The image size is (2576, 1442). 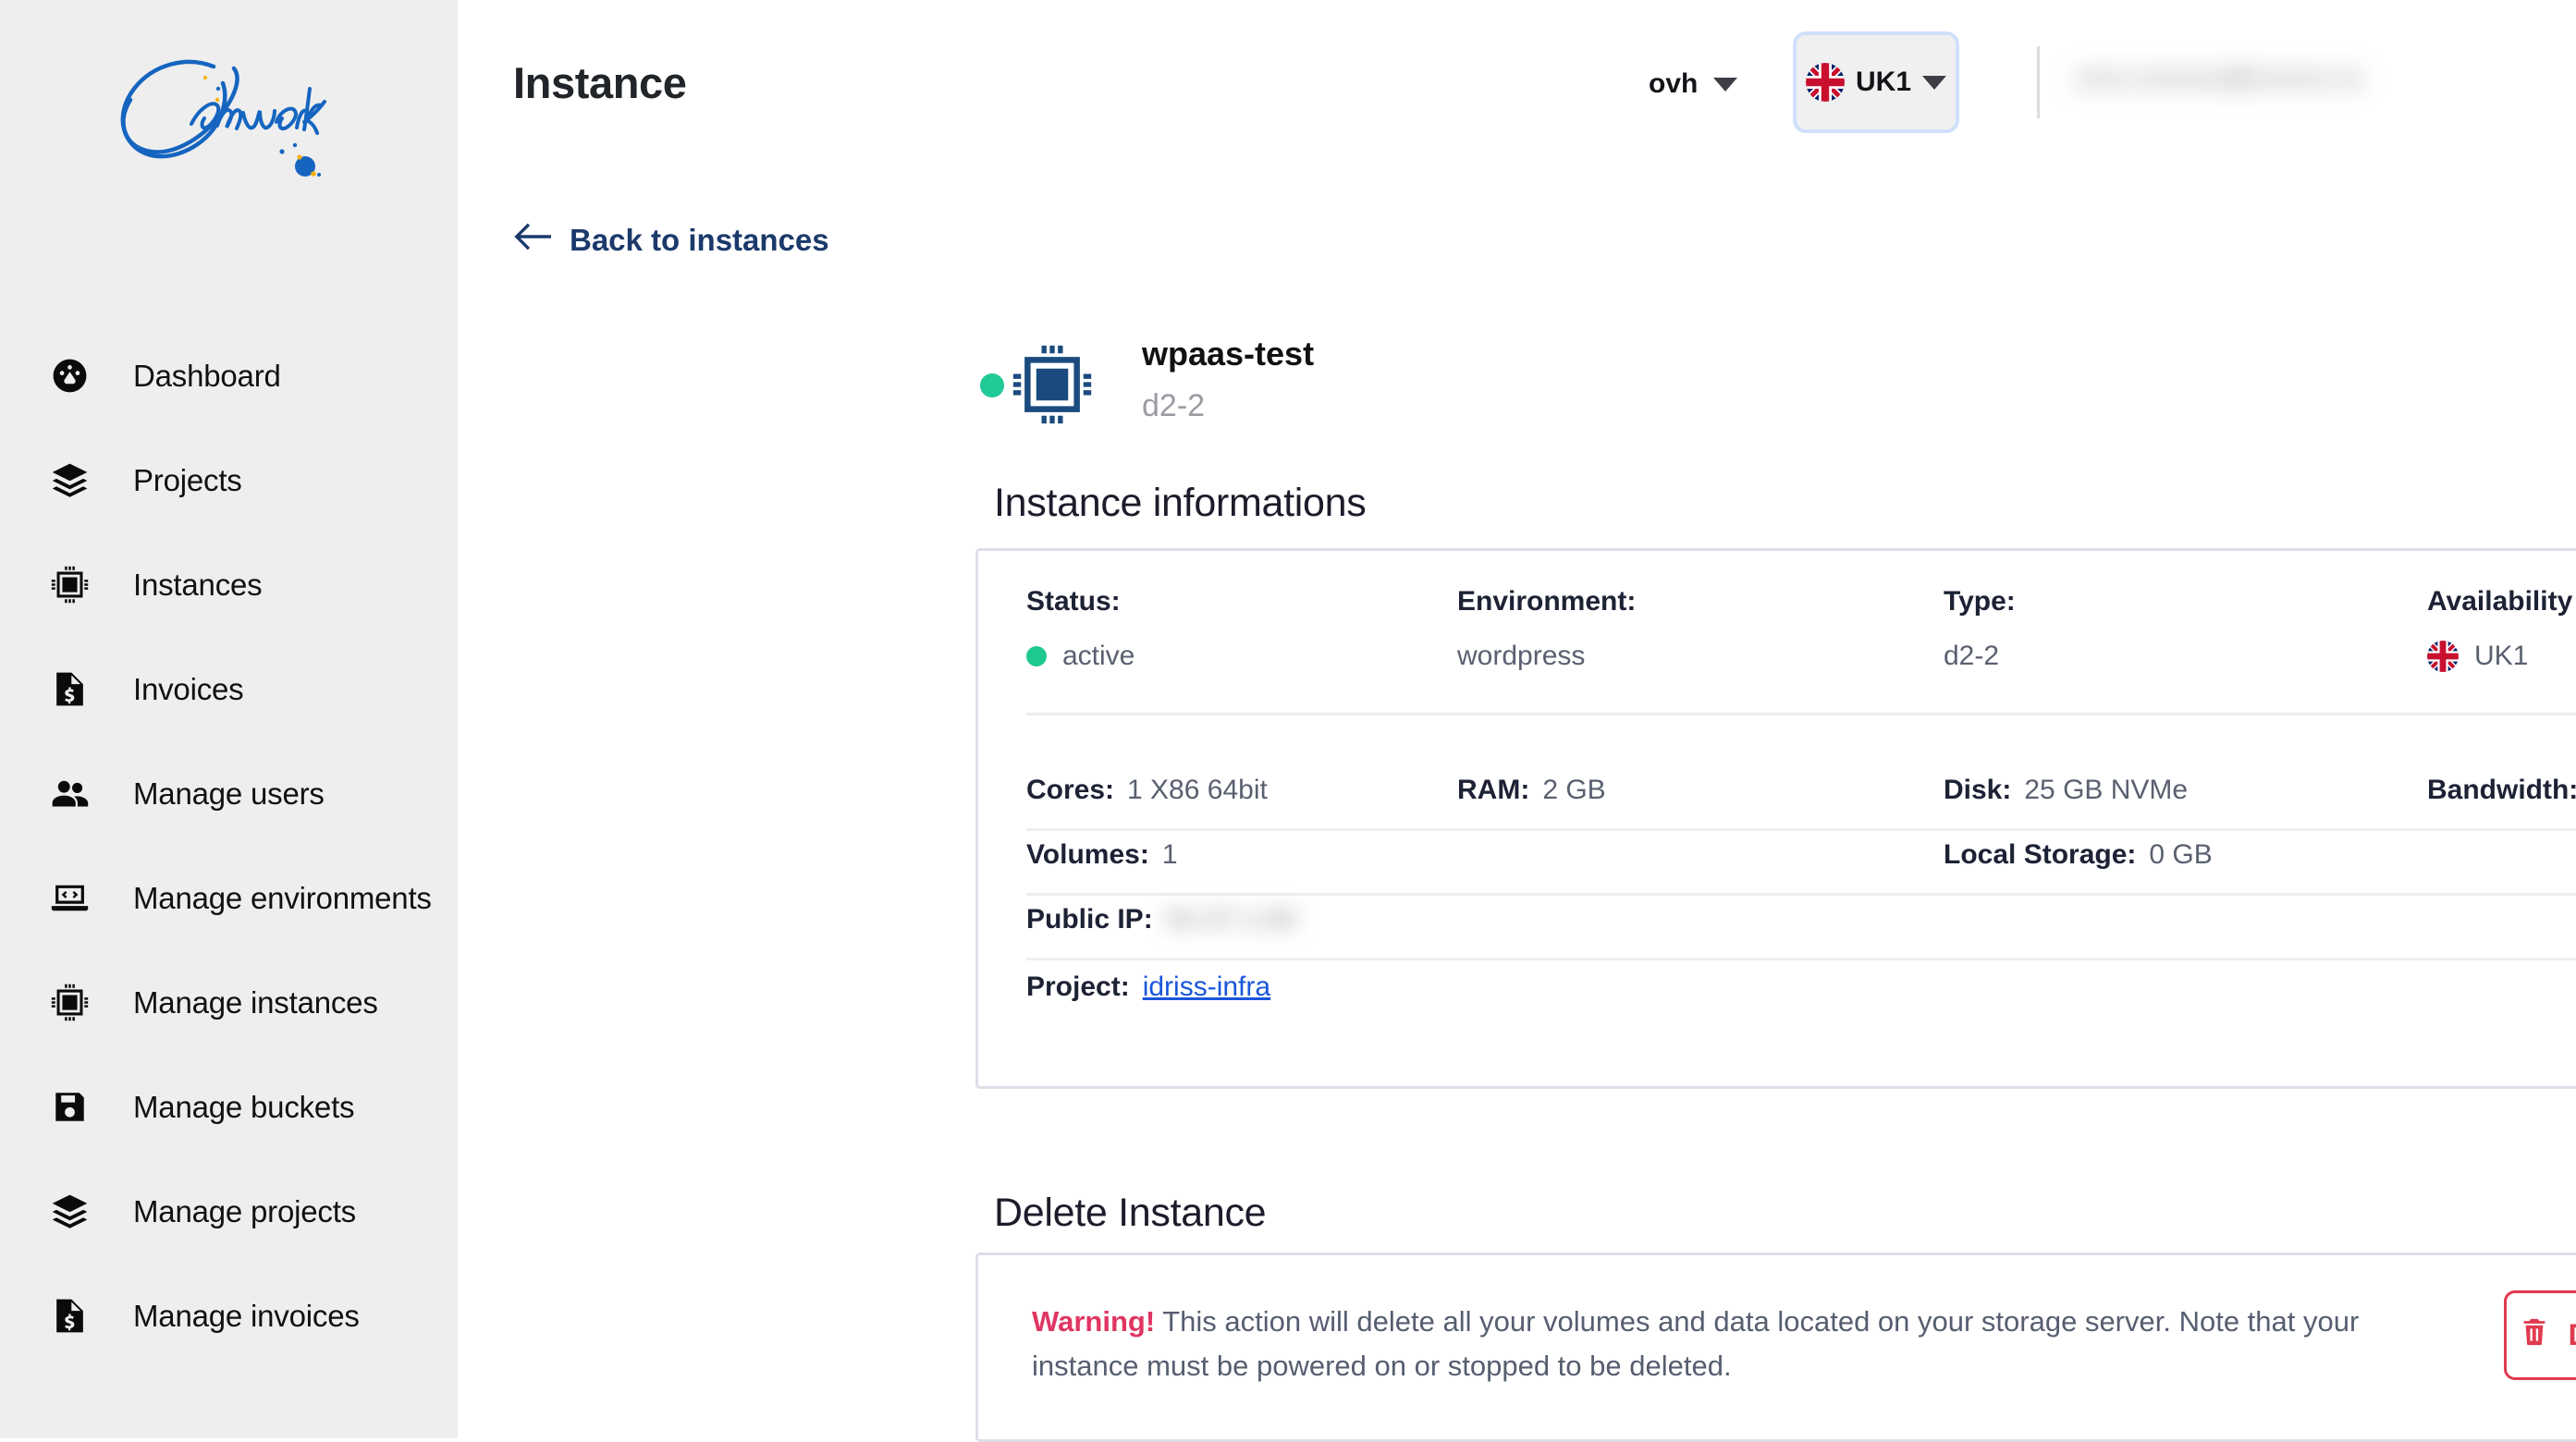 I want to click on az-value-wrap: UK1, so click(x=2501, y=656).